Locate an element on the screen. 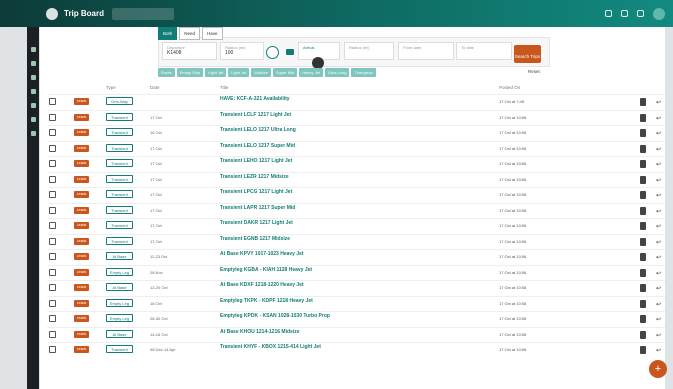  departure-field: Departure K1408 is located at coordinates (189, 51).